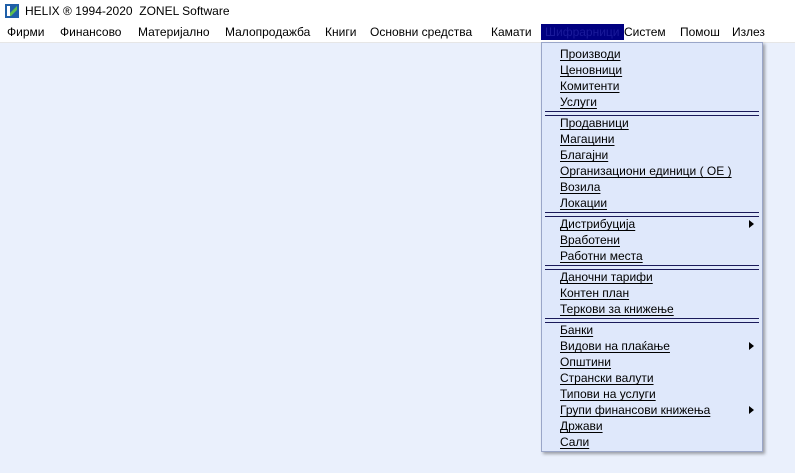 This screenshot has width=795, height=473. What do you see at coordinates (601, 256) in the screenshot?
I see `menu-item-rabotni-mesta: Работни места` at bounding box center [601, 256].